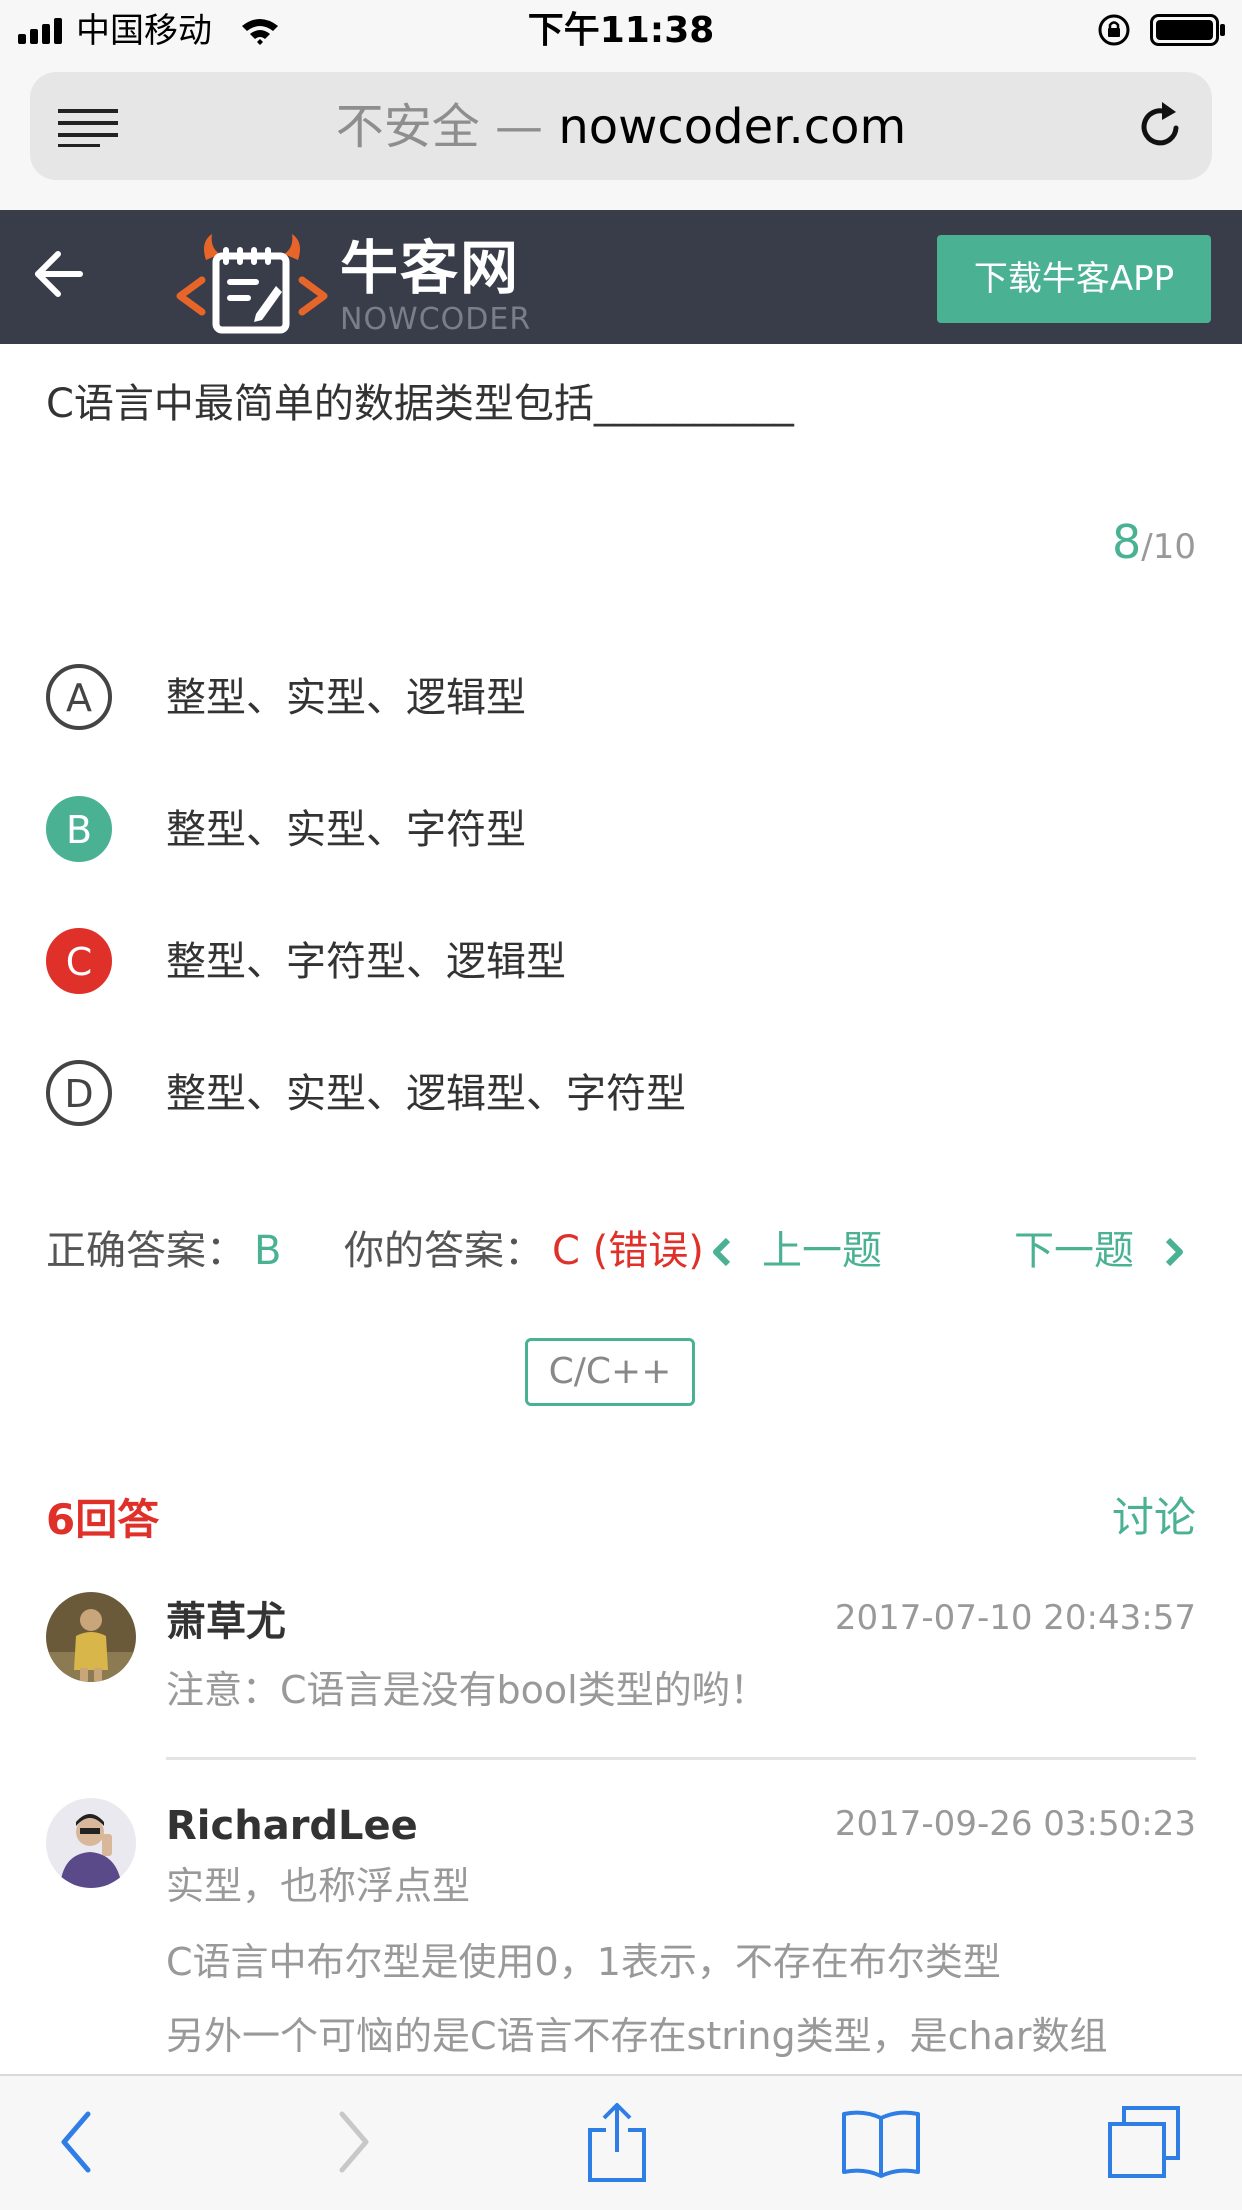 Image resolution: width=1242 pixels, height=2210 pixels. What do you see at coordinates (1168, 547) in the screenshot?
I see `progress-total: /10` at bounding box center [1168, 547].